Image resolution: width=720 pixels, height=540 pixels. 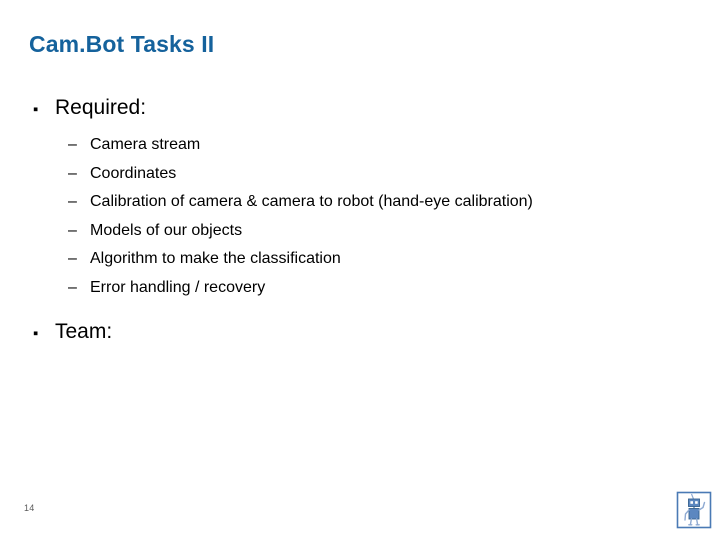 What do you see at coordinates (360, 264) in the screenshot?
I see `list-item: Algorithm to make the classification` at bounding box center [360, 264].